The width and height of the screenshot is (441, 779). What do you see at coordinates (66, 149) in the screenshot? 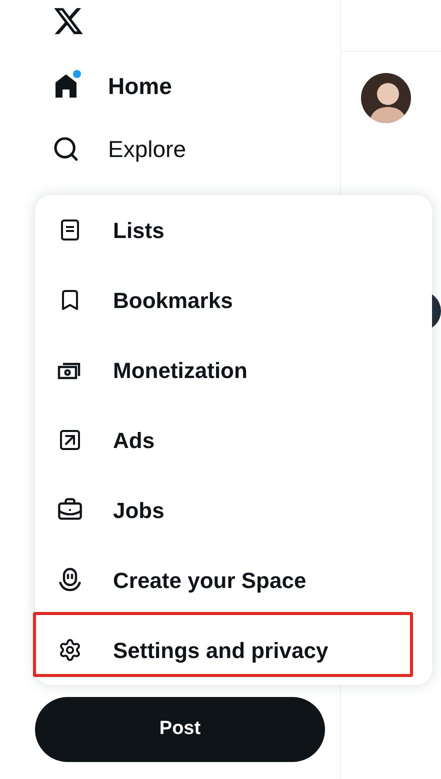
I see `search-icon` at bounding box center [66, 149].